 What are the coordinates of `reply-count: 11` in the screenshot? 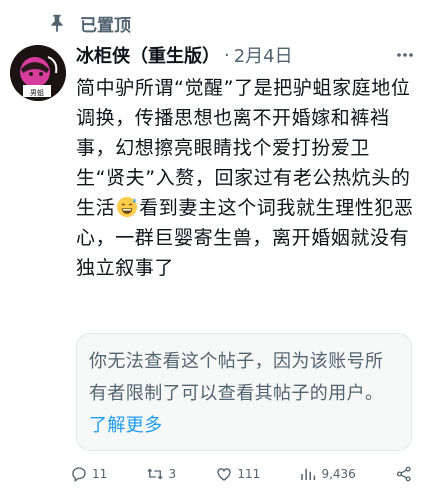 It's located at (100, 474).